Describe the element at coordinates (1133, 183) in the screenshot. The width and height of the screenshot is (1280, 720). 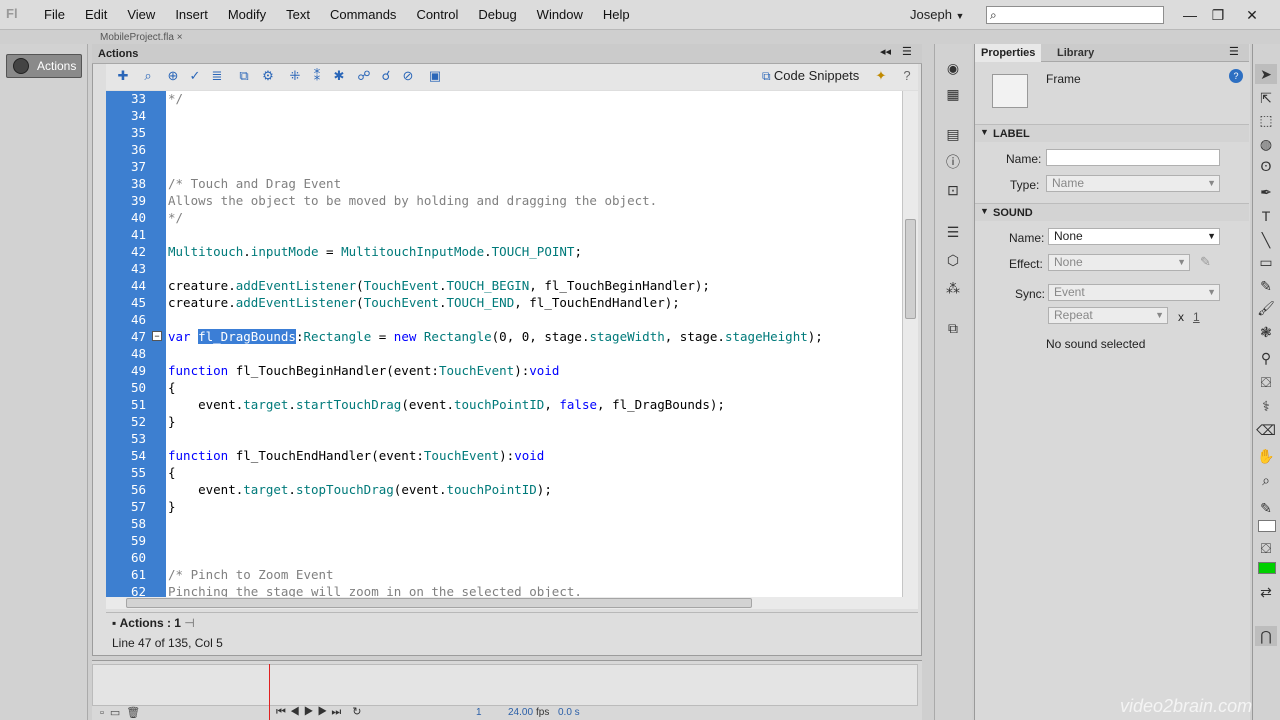
I see `type-select: Name ▼` at that location.